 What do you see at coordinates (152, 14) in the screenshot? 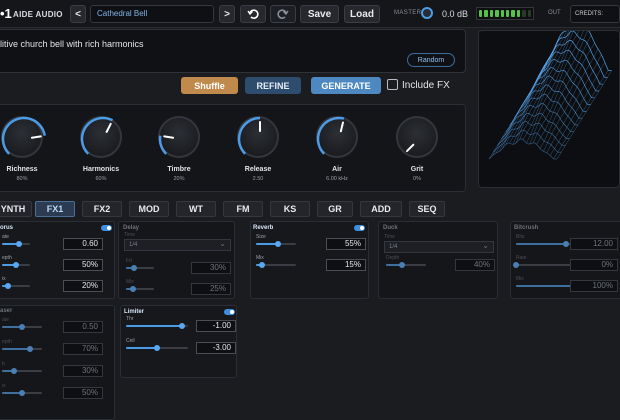
I see `preset-name-field: Cathedral Bell` at bounding box center [152, 14].